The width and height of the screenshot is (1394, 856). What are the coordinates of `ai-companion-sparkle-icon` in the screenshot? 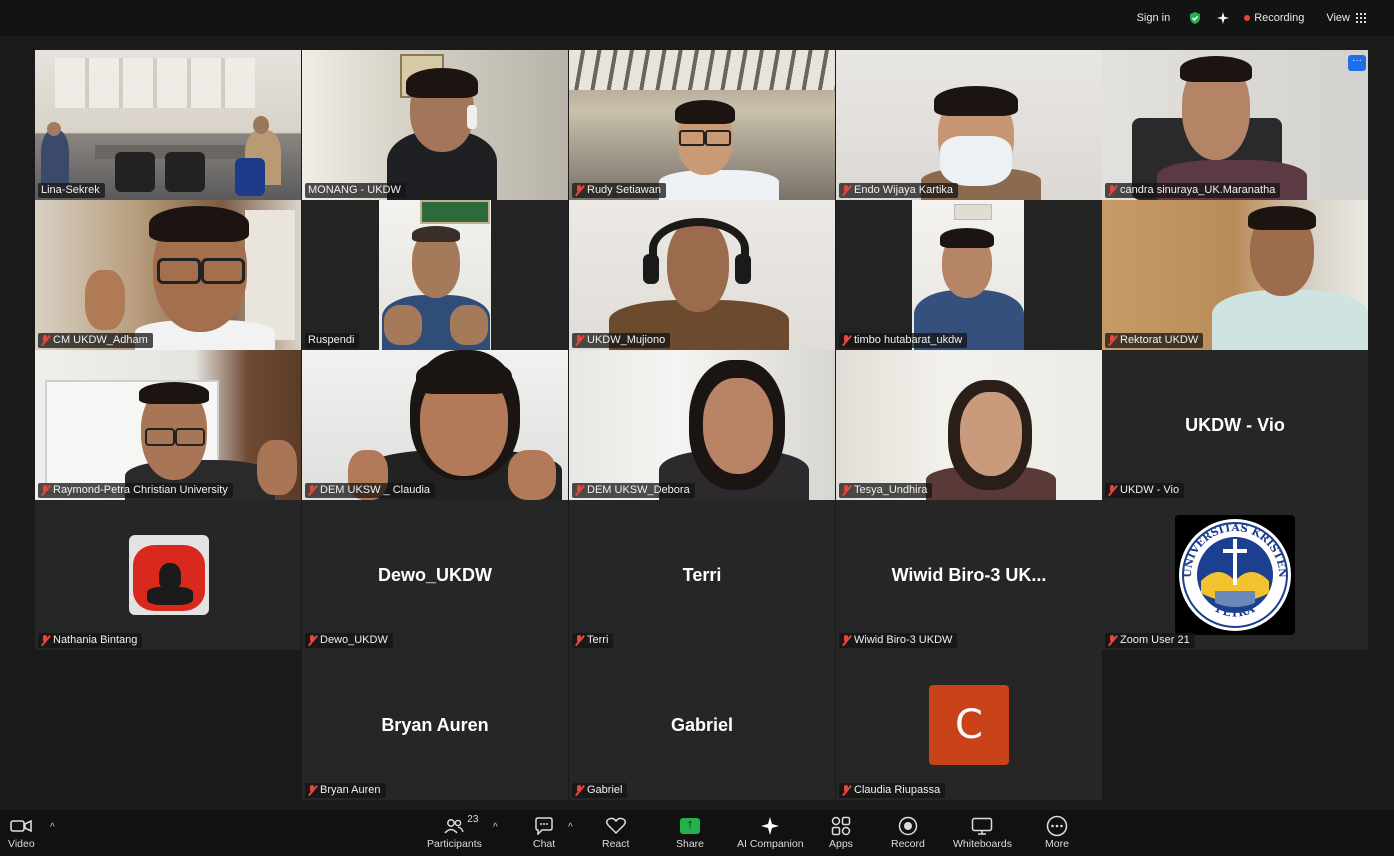 It's located at (1223, 18).